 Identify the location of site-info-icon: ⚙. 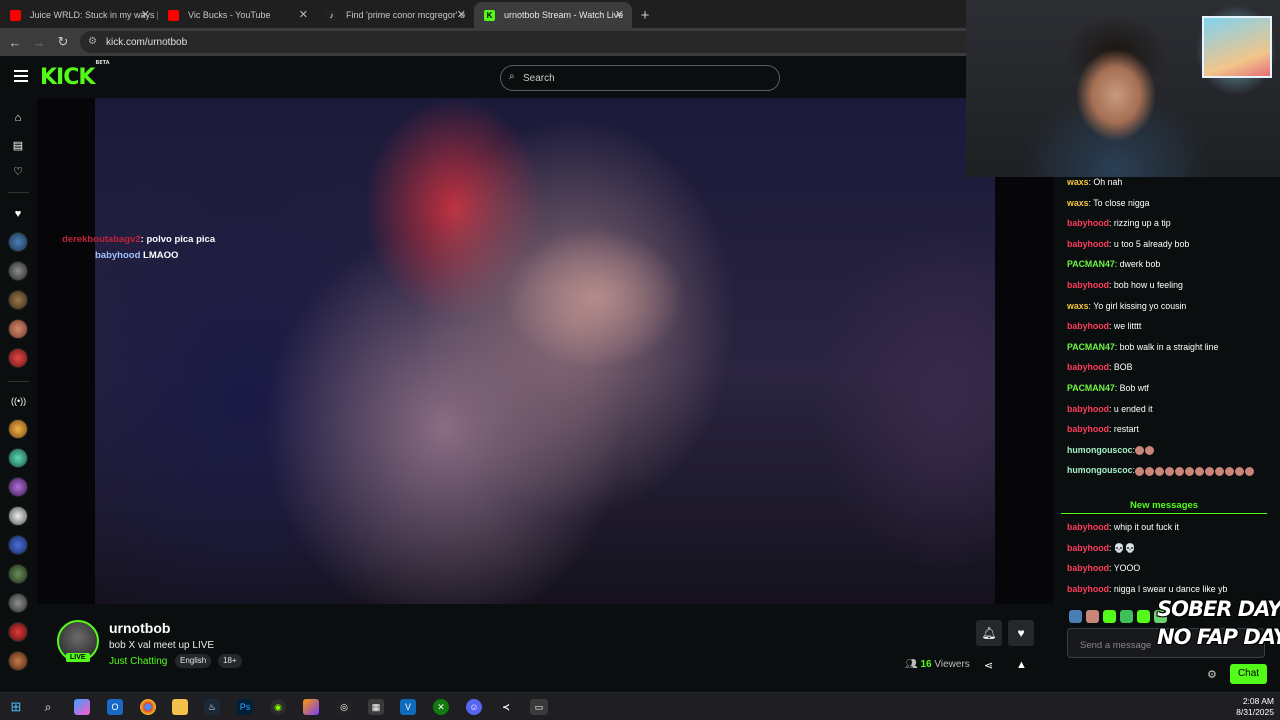
(92, 41).